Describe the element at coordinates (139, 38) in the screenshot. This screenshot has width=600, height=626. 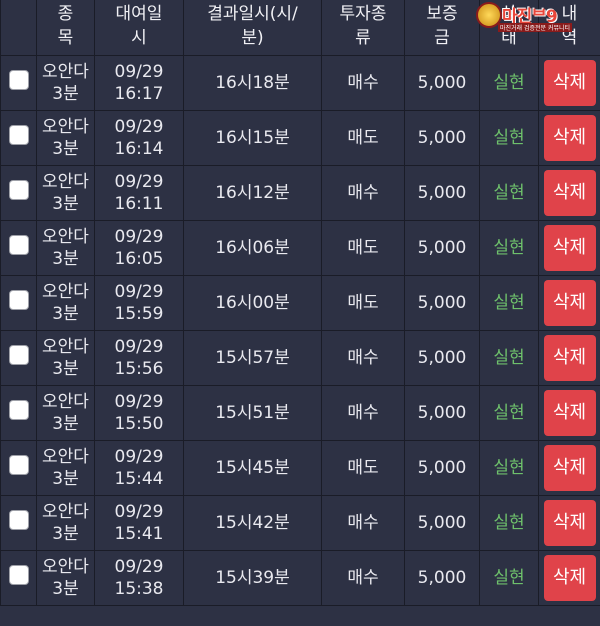
I see `header-time-line2: 시` at that location.